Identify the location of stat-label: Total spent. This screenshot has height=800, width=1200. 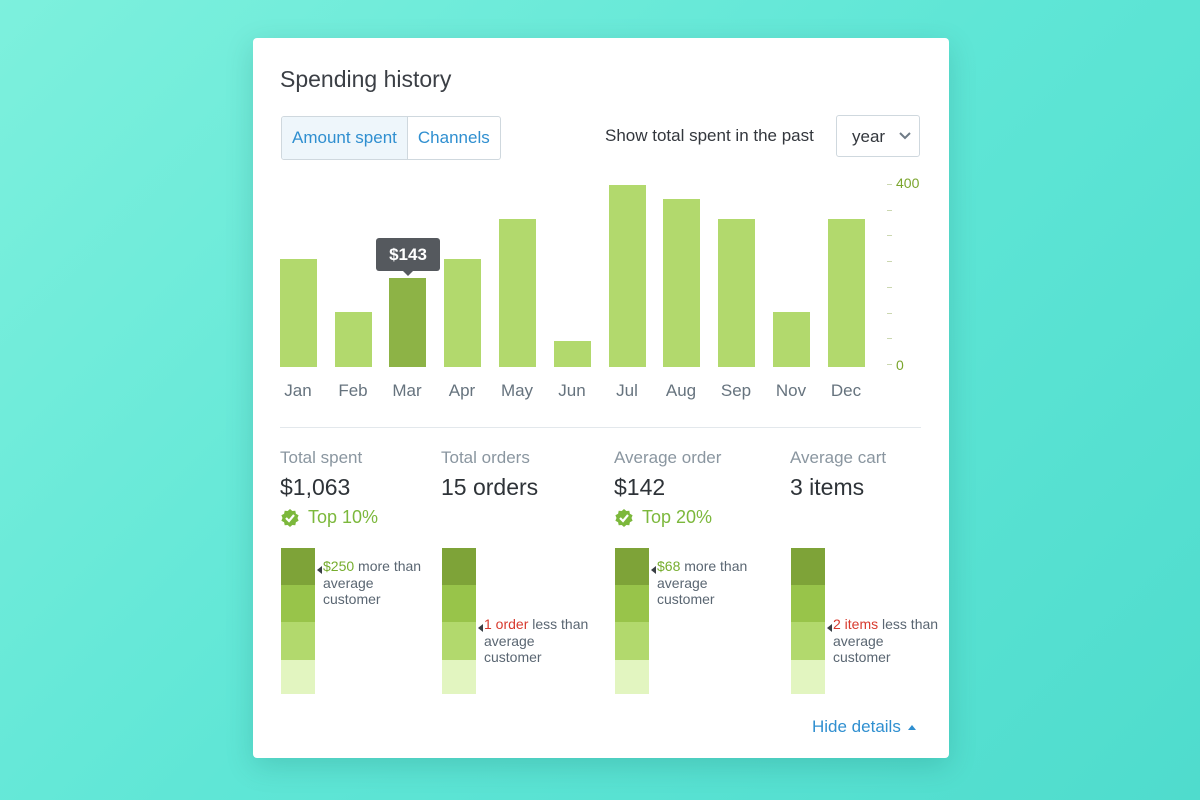
(321, 457).